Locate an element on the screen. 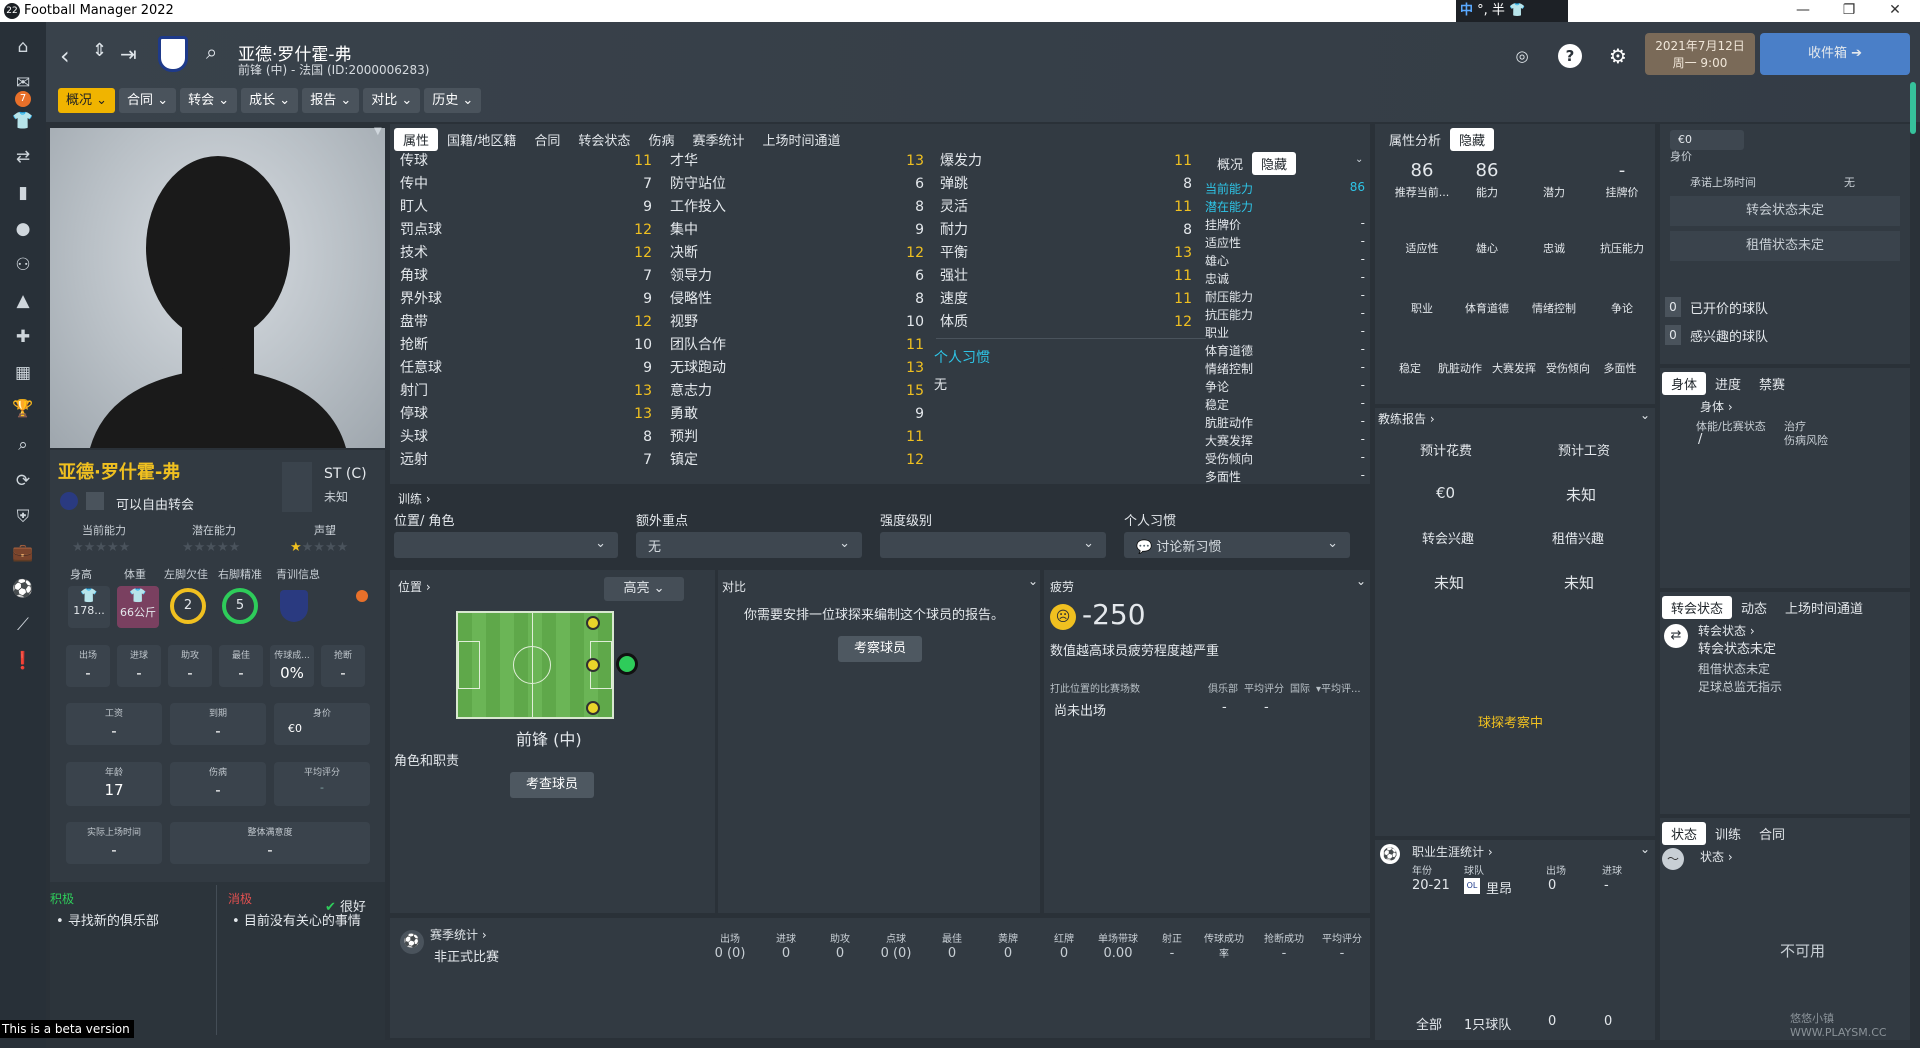 The image size is (1920, 1048). menu-overview: 概况 ⌄ is located at coordinates (87, 100).